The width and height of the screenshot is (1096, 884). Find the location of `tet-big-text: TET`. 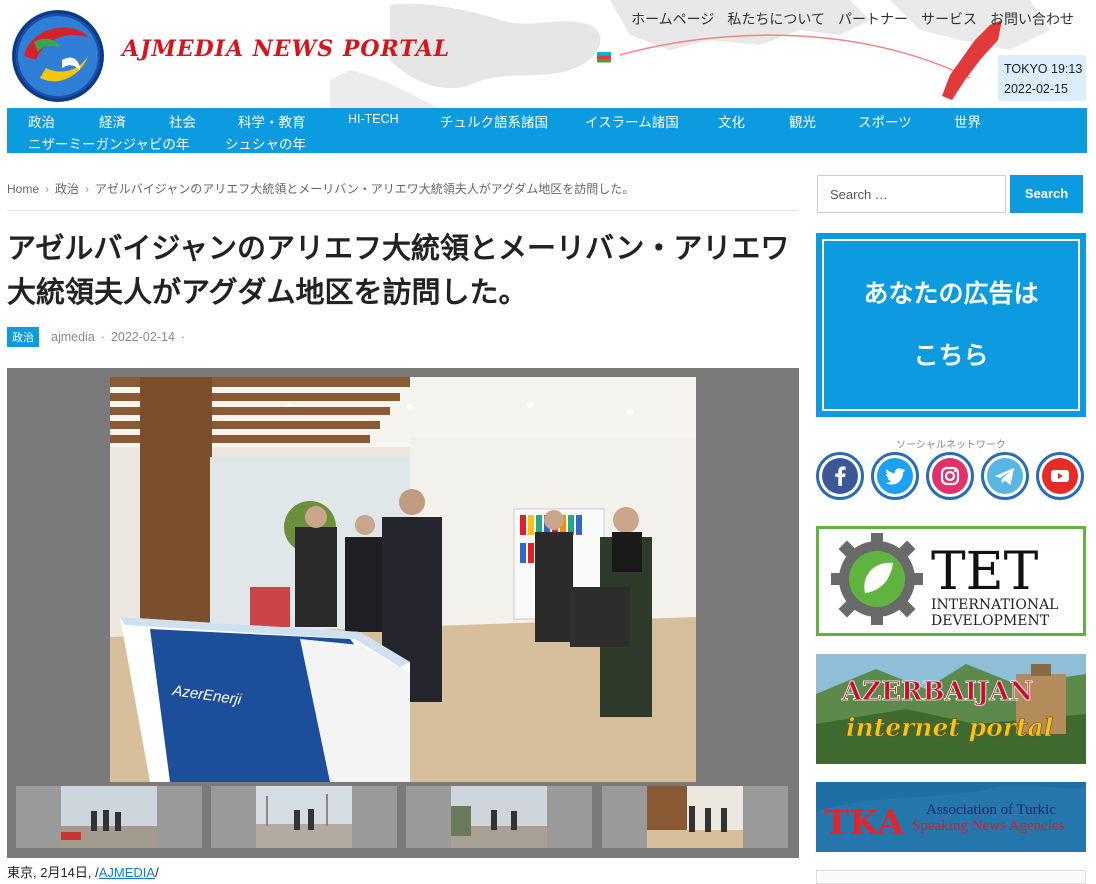

tet-big-text: TET is located at coordinates (985, 572).